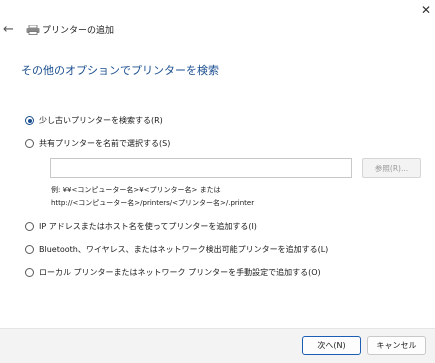 This screenshot has width=435, height=363. What do you see at coordinates (148, 226) in the screenshot?
I see `option-label: IP アドレスまたはホスト名を使ってプリンターを追加する(I)` at bounding box center [148, 226].